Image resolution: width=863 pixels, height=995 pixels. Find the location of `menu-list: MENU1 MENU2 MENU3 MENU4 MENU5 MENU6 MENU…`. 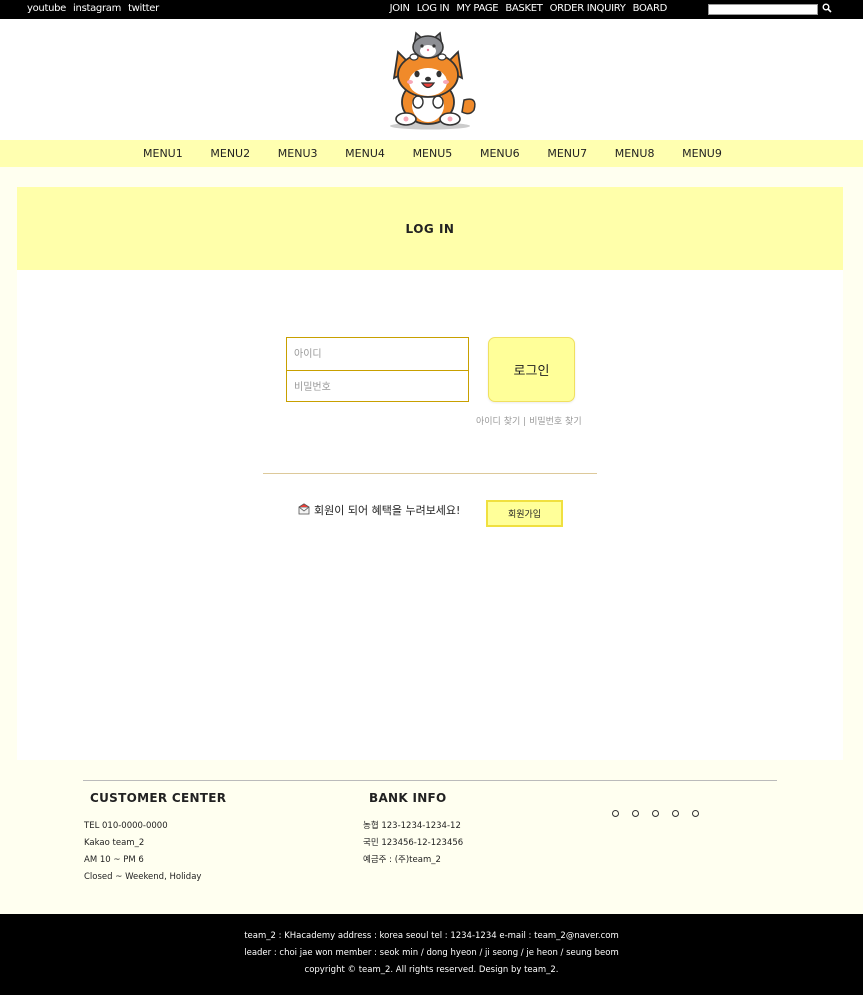

menu-list: MENU1 MENU2 MENU3 MENU4 MENU5 MENU6 MENU… is located at coordinates (446, 153).